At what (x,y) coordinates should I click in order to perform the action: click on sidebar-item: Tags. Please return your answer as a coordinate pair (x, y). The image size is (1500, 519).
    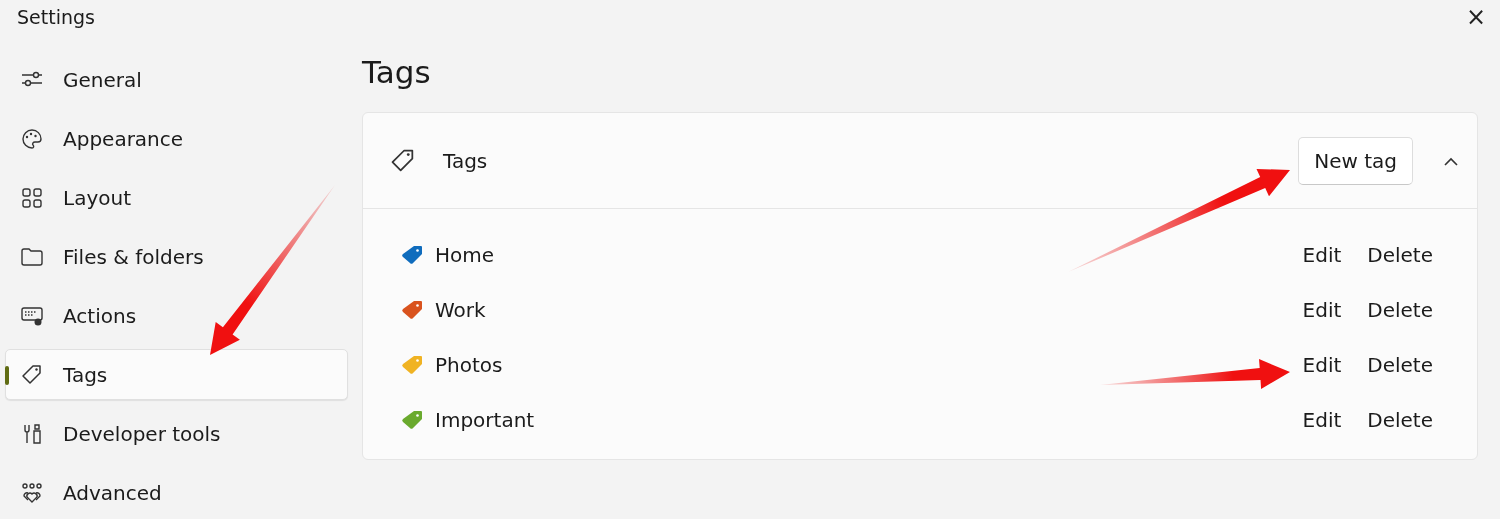
    Looking at the image, I should click on (176, 374).